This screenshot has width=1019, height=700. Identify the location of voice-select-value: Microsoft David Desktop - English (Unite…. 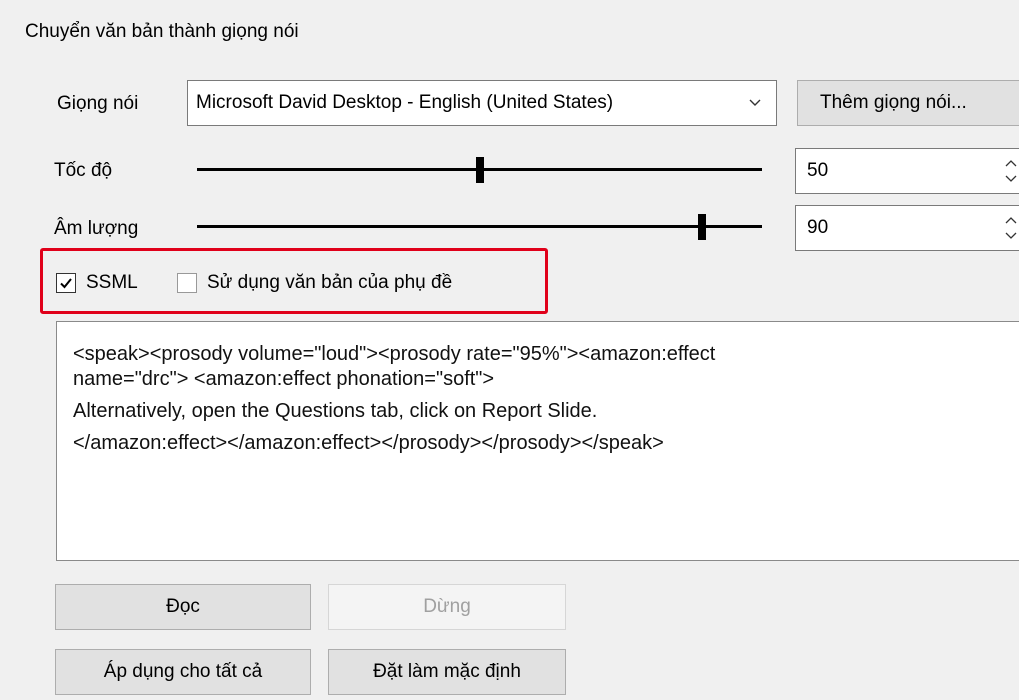
(405, 102).